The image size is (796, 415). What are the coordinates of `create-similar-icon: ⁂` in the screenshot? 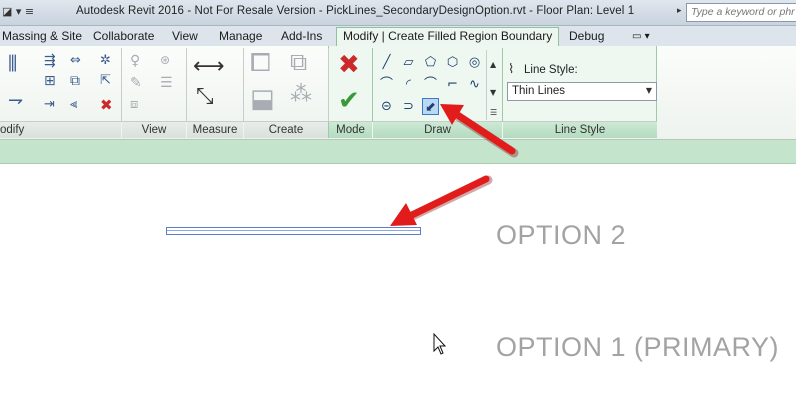 It's located at (301, 95).